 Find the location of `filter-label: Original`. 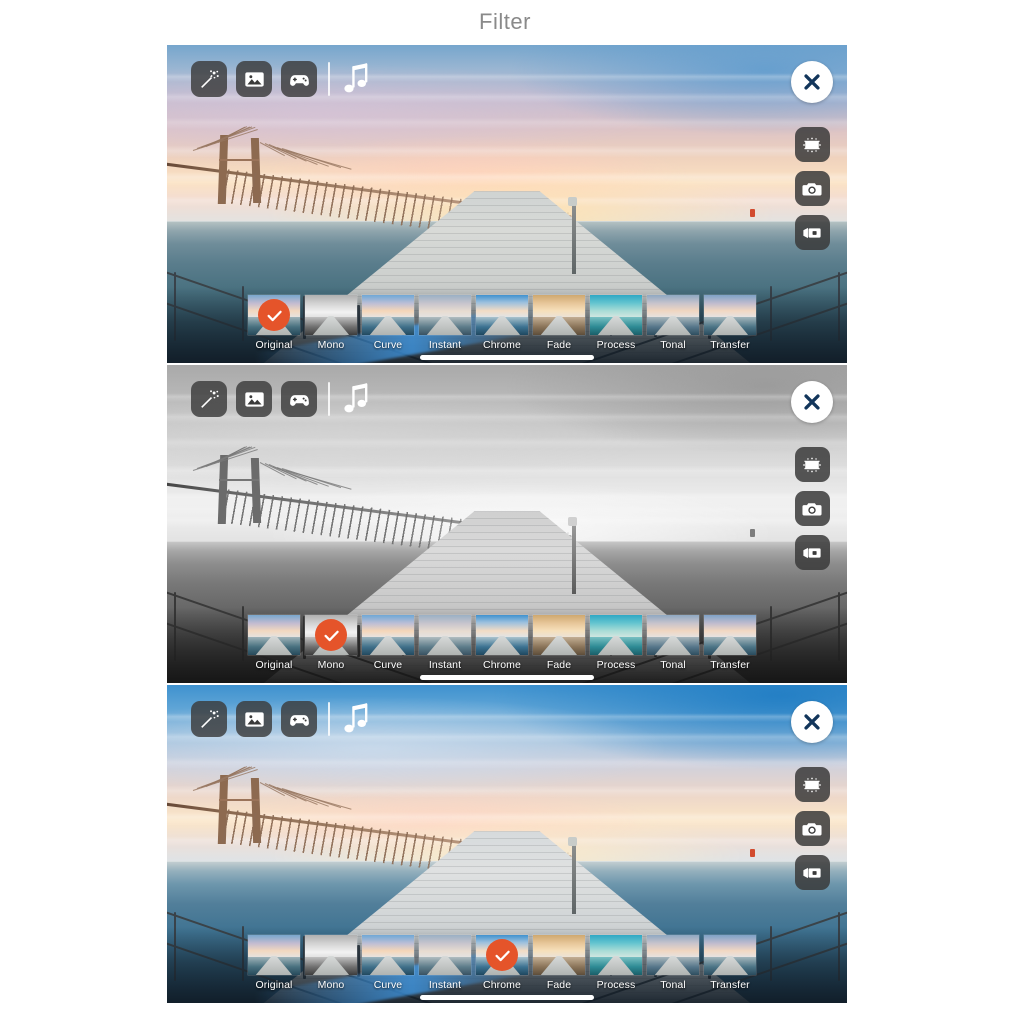

filter-label: Original is located at coordinates (274, 985).